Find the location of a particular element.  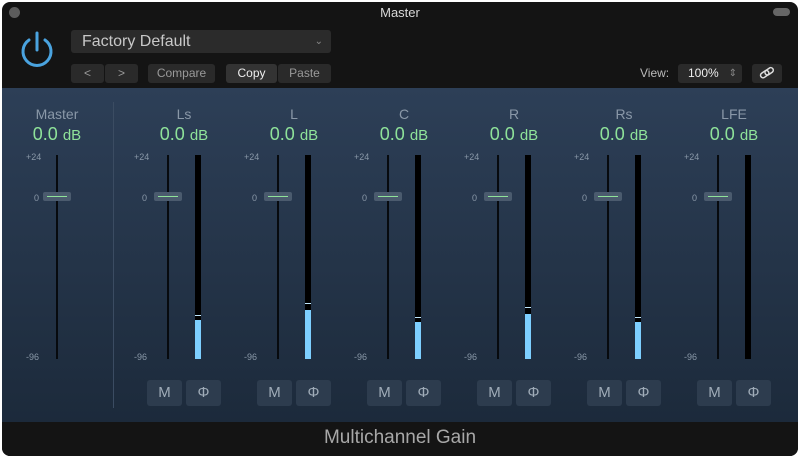

divider is located at coordinates (113, 255).